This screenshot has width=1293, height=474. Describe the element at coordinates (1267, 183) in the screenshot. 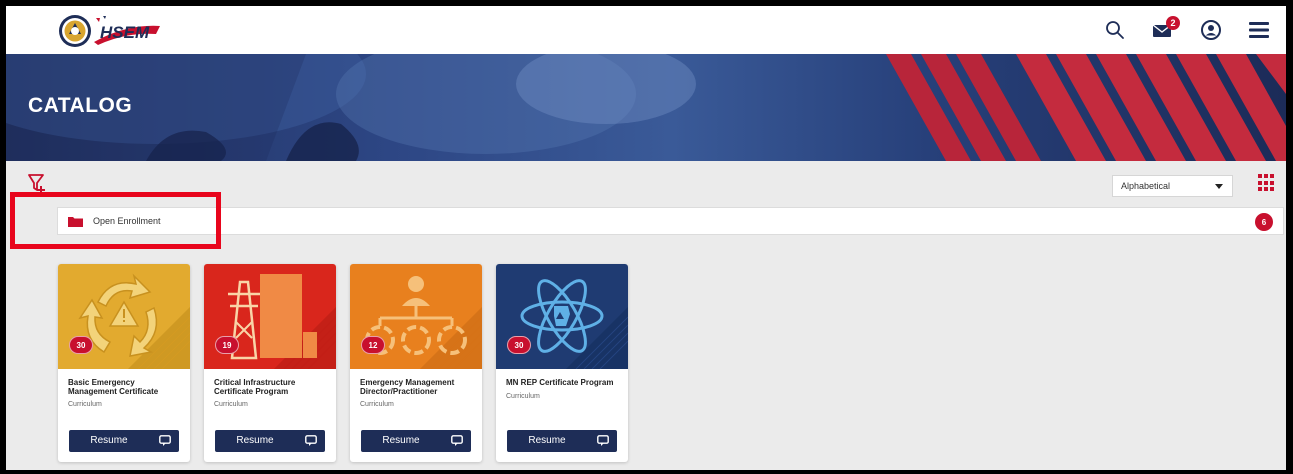

I see `grid-view-icon` at that location.